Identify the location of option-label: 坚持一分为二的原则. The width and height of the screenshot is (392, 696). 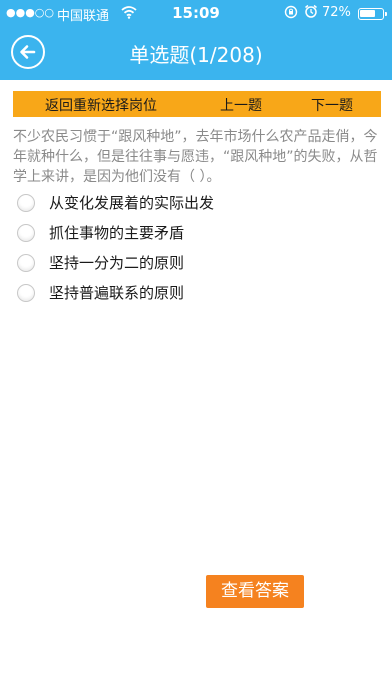
(117, 263).